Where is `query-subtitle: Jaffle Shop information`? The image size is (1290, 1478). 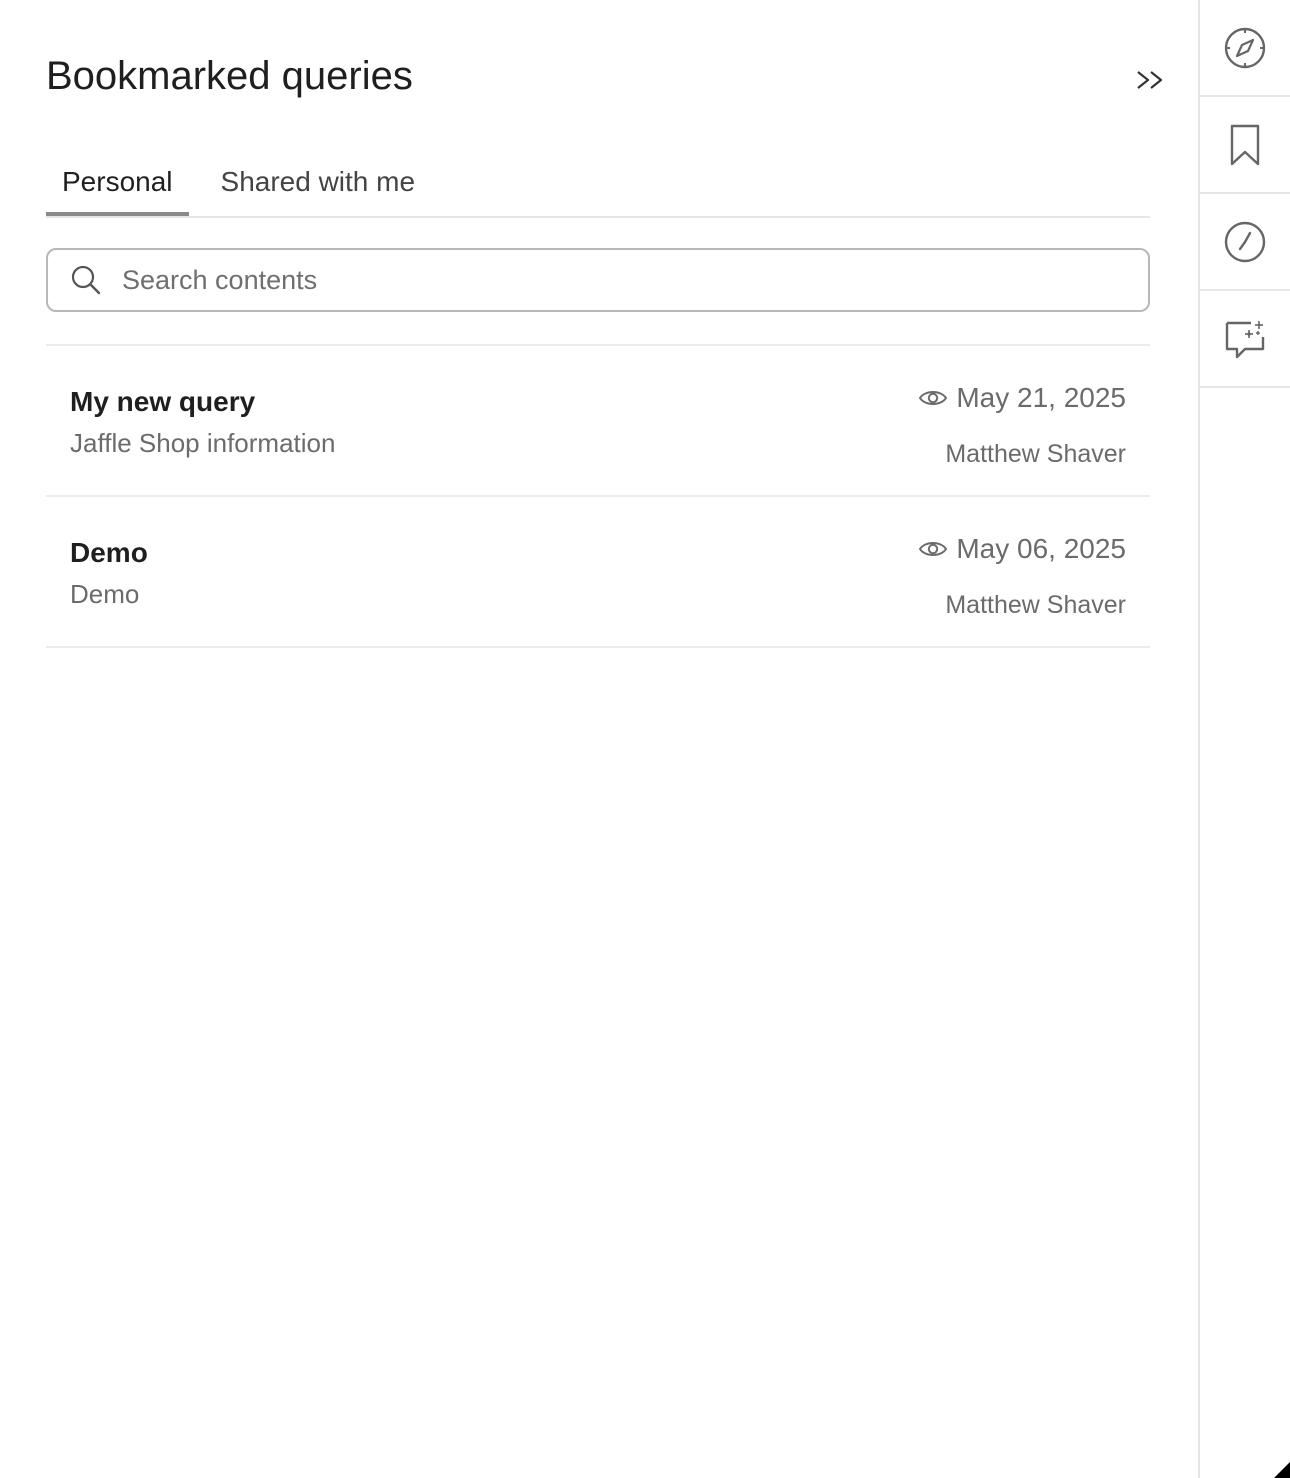
query-subtitle: Jaffle Shop information is located at coordinates (203, 443).